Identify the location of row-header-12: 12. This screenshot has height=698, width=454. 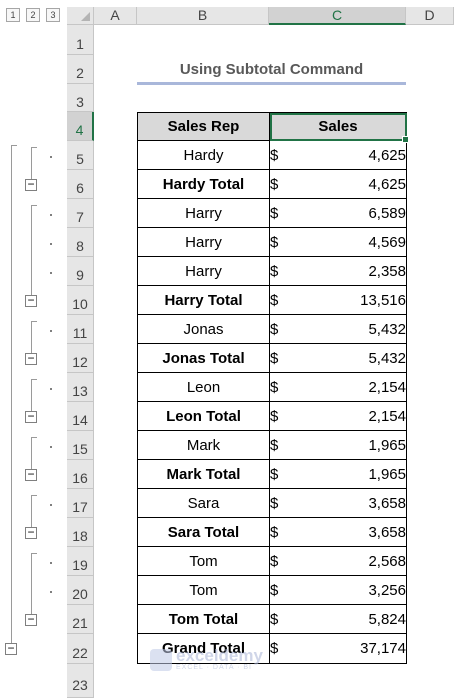
(80, 358).